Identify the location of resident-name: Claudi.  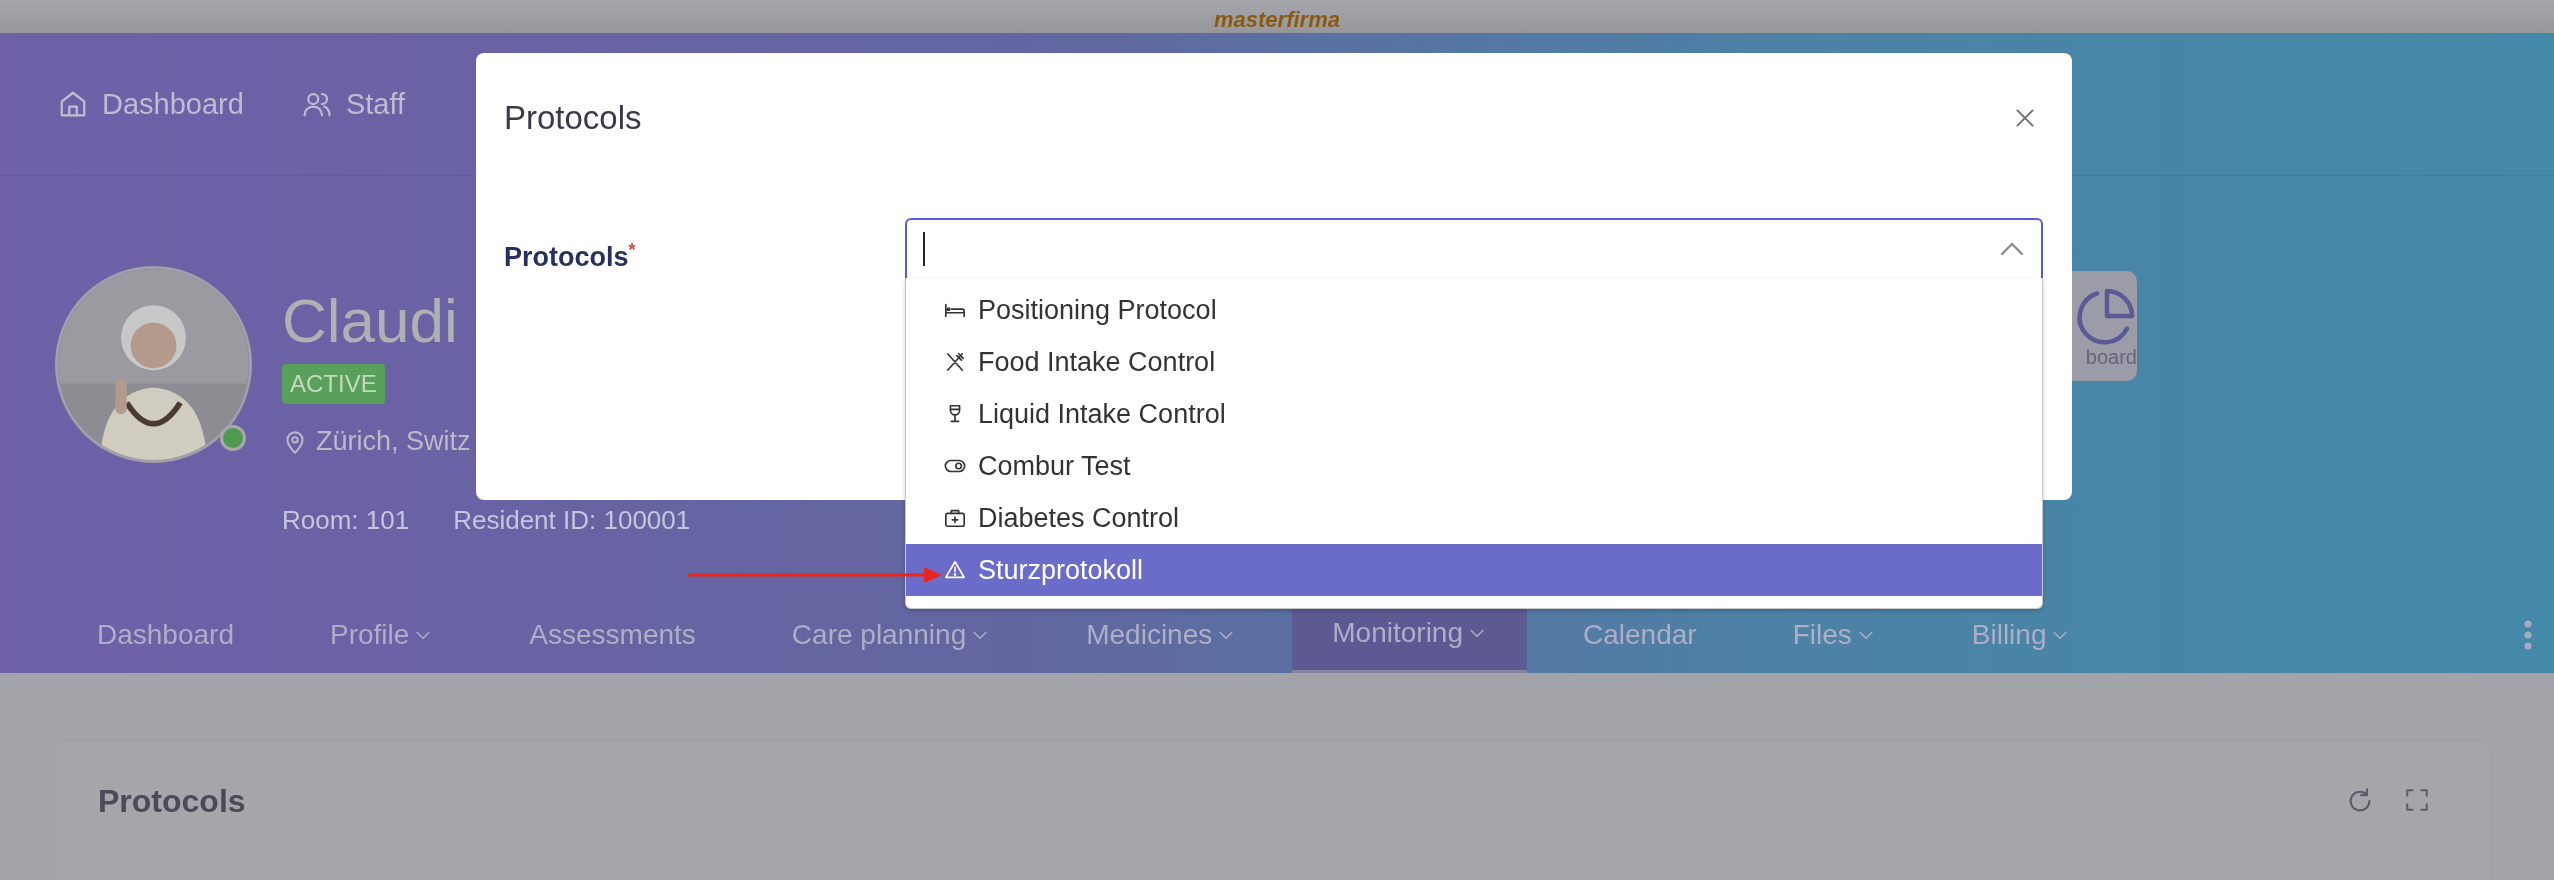
(370, 321).